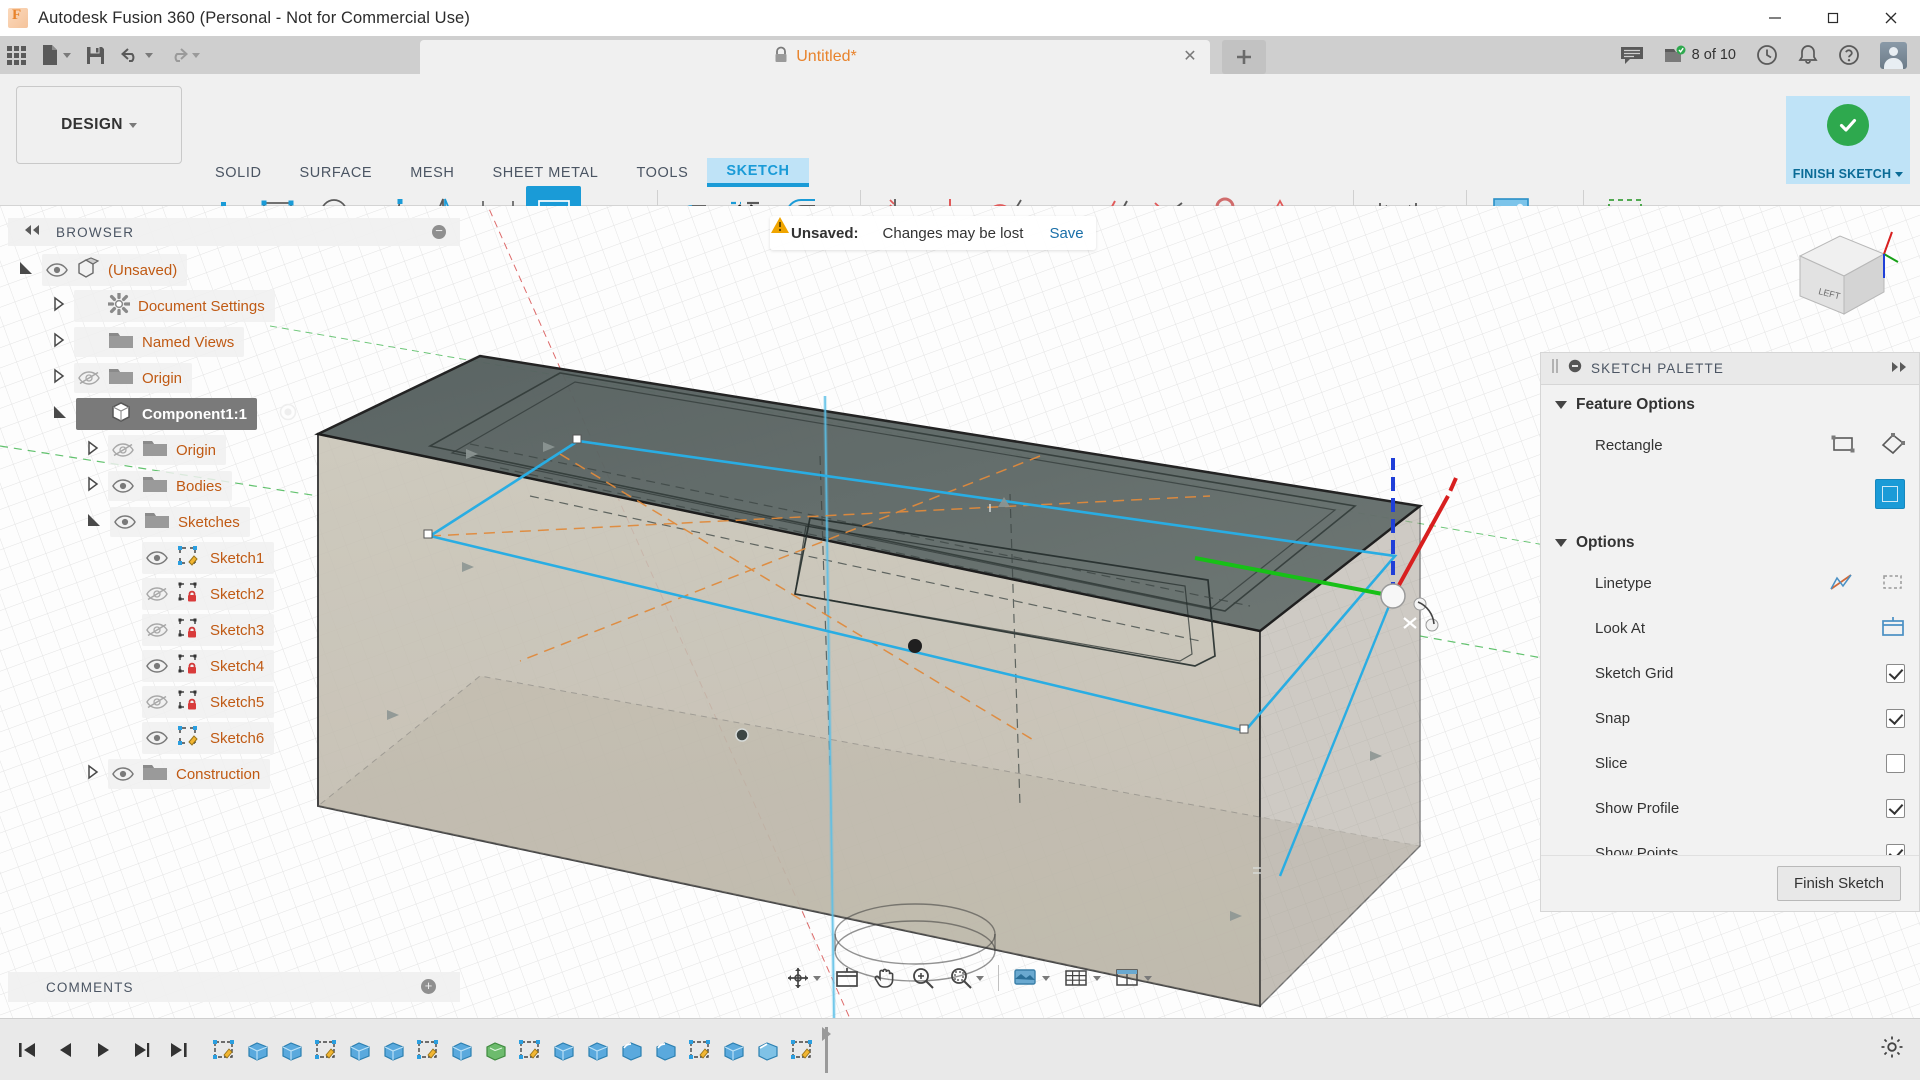 The width and height of the screenshot is (1920, 1080). What do you see at coordinates (233, 558) in the screenshot?
I see `tree-item-sketch1: Sketch1` at bounding box center [233, 558].